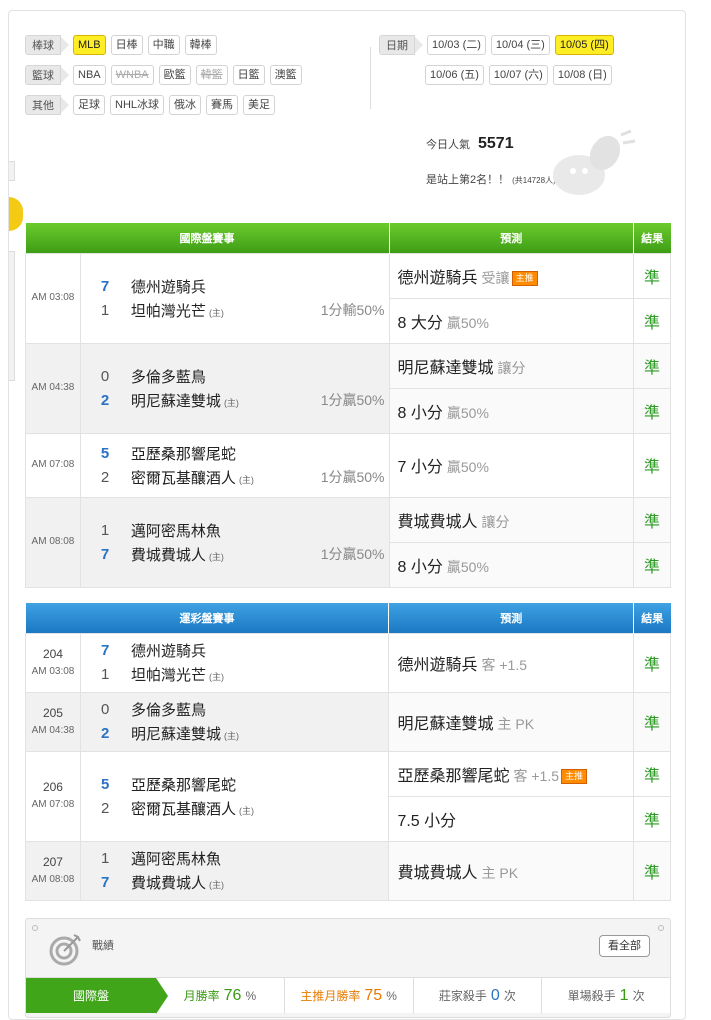 The height and width of the screenshot is (1020, 711). Describe the element at coordinates (53, 879) in the screenshot. I see `game-time: AM 08:08` at that location.